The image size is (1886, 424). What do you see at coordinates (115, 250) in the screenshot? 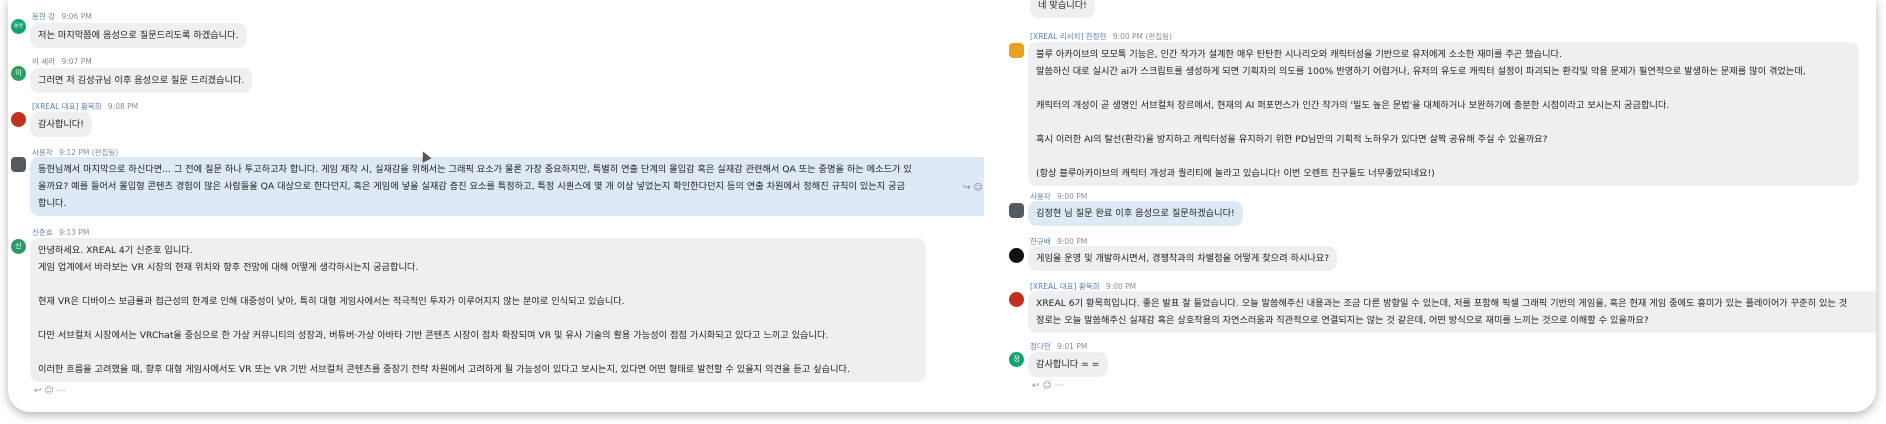
I see `message-text: 안녕하세요. XREAL 4기 신준호 입니다.` at bounding box center [115, 250].